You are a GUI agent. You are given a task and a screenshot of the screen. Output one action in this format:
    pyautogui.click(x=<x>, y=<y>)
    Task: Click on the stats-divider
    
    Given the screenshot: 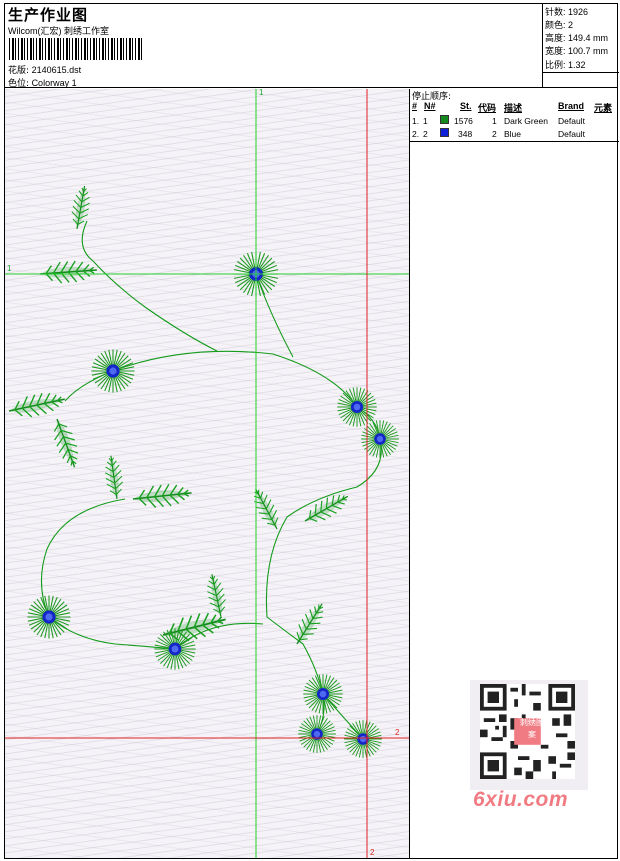 What is the action you would take?
    pyautogui.click(x=581, y=72)
    